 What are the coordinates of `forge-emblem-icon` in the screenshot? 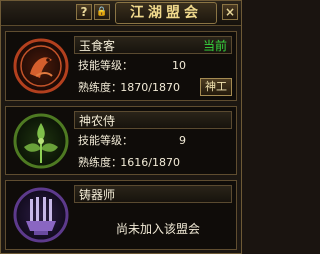 It's located at (41, 215).